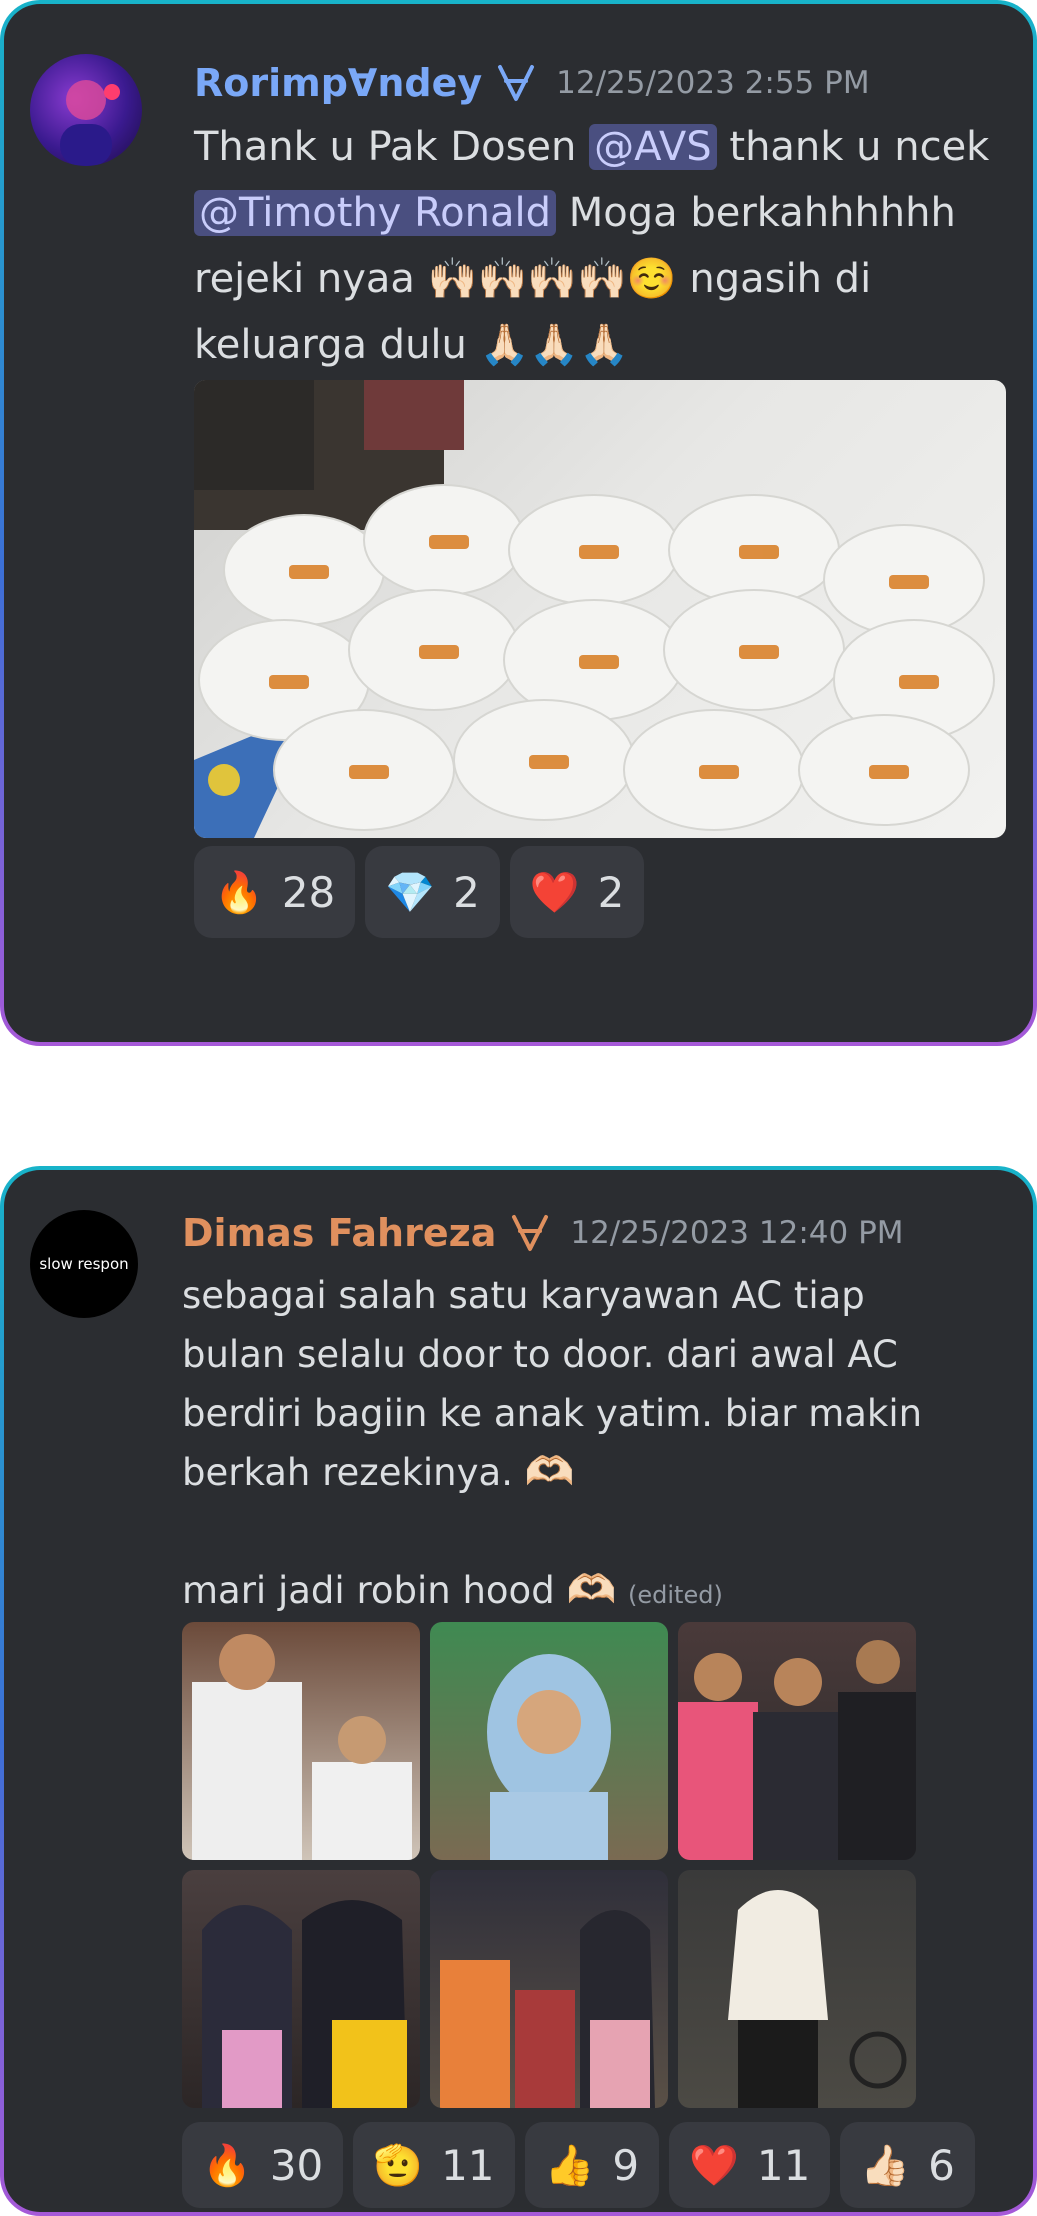  I want to click on timestamp: 12/25/2023 12:40 PM, so click(737, 1233).